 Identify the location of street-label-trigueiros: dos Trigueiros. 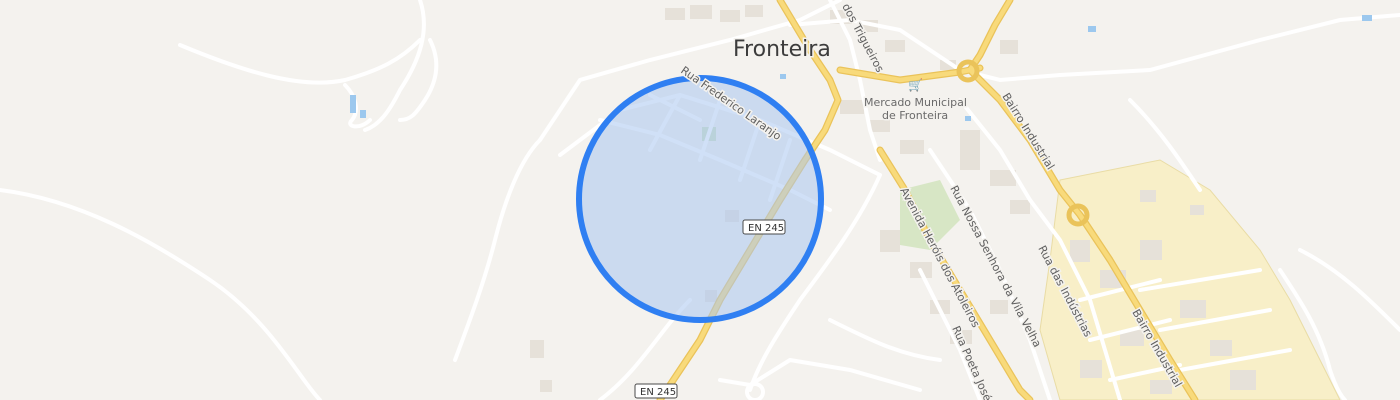
(862, 38).